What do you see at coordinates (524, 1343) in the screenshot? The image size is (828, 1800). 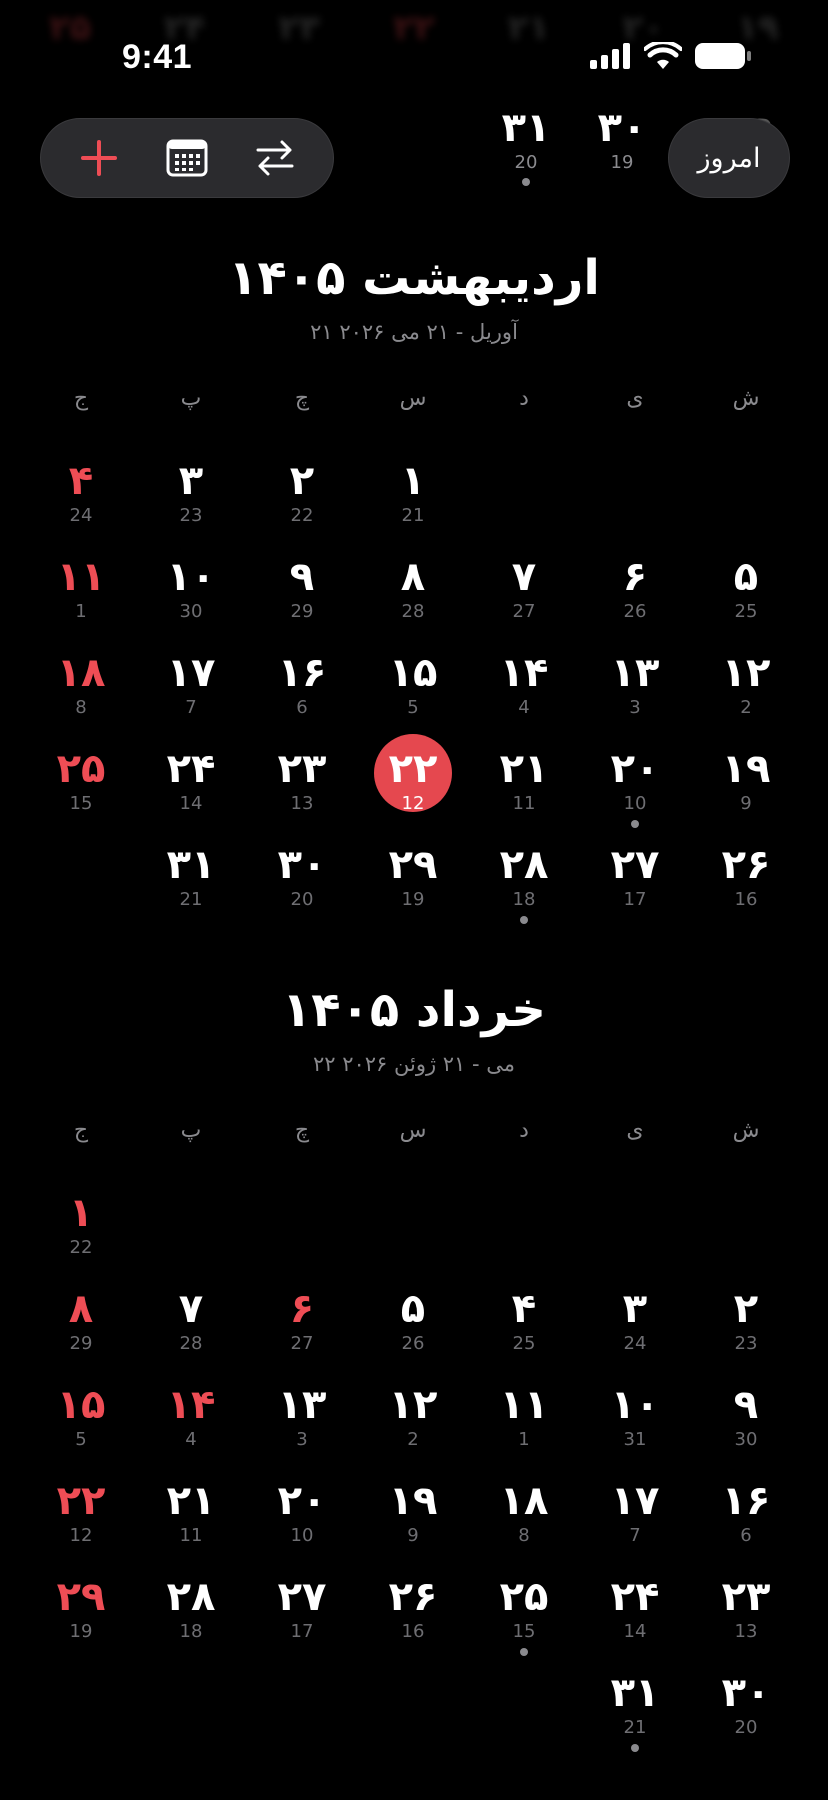 I see `gregorian-date: 25` at bounding box center [524, 1343].